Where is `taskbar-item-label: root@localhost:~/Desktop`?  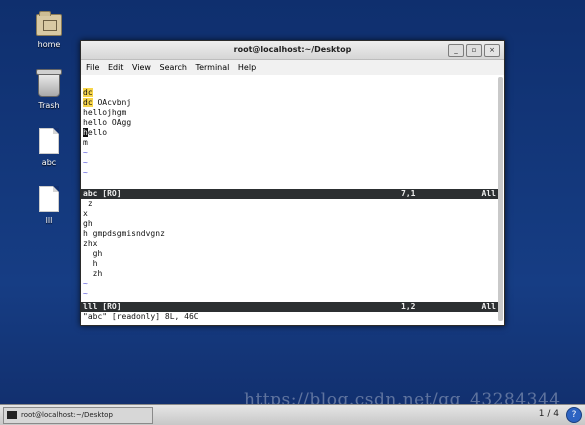 taskbar-item-label: root@localhost:~/Desktop is located at coordinates (67, 415).